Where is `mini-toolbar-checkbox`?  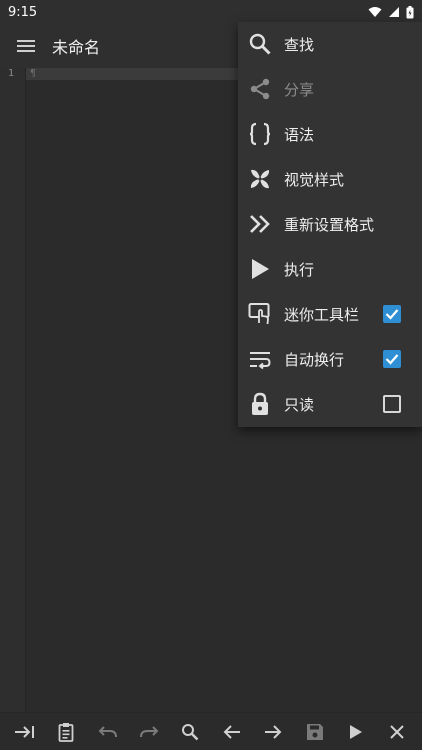
mini-toolbar-checkbox is located at coordinates (392, 314).